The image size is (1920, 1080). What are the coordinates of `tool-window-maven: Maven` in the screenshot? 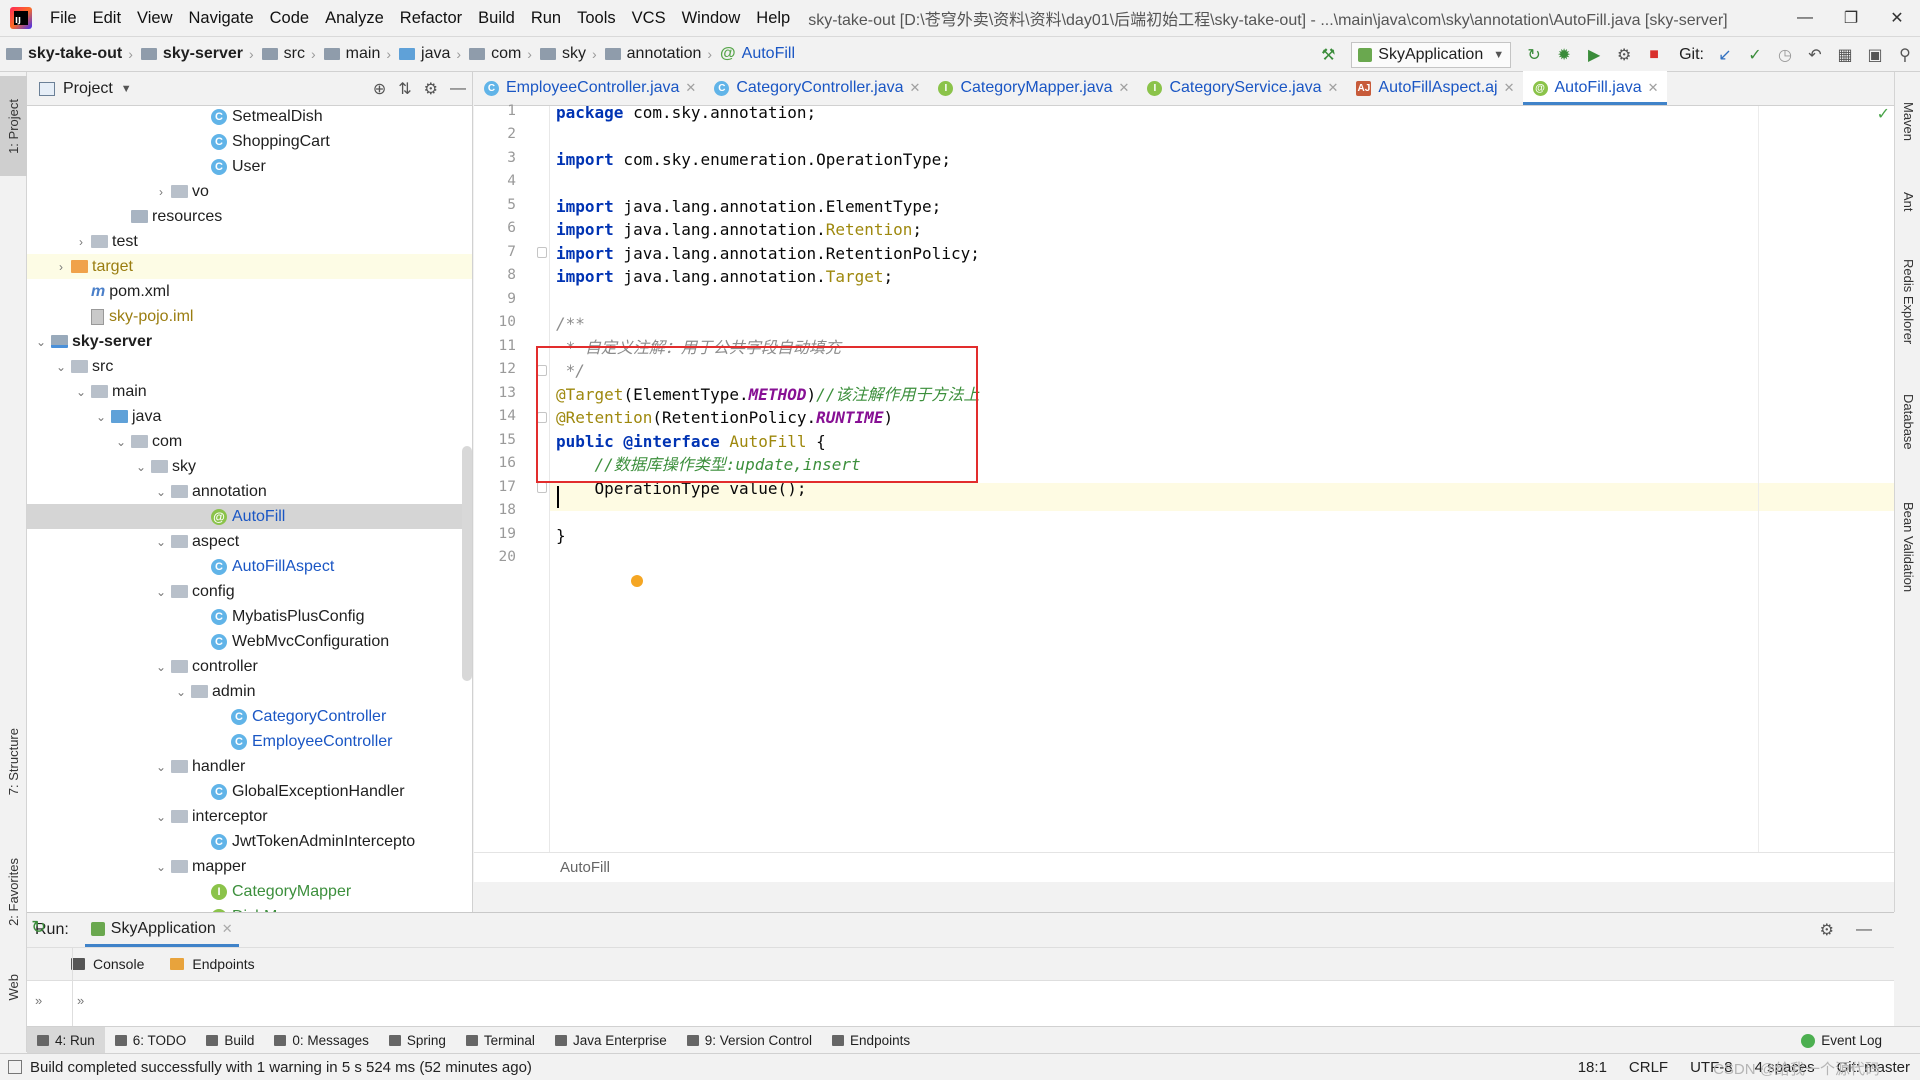 It's located at (1907, 122).